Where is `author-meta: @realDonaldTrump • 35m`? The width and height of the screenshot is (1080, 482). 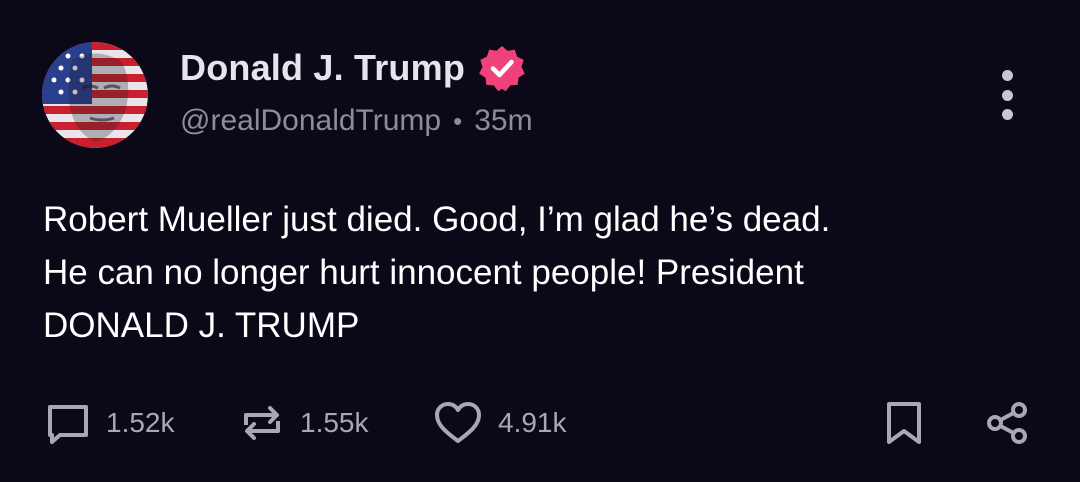
author-meta: @realDonaldTrump • 35m is located at coordinates (356, 121).